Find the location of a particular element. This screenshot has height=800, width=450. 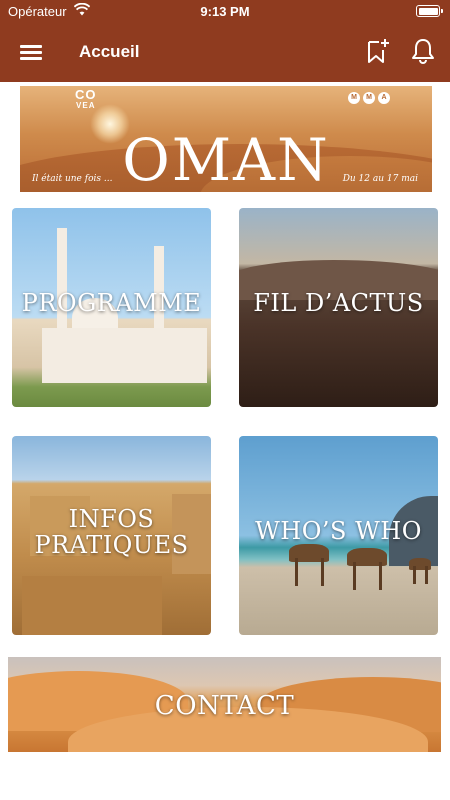

tile-label: CONTACT is located at coordinates (224, 706).